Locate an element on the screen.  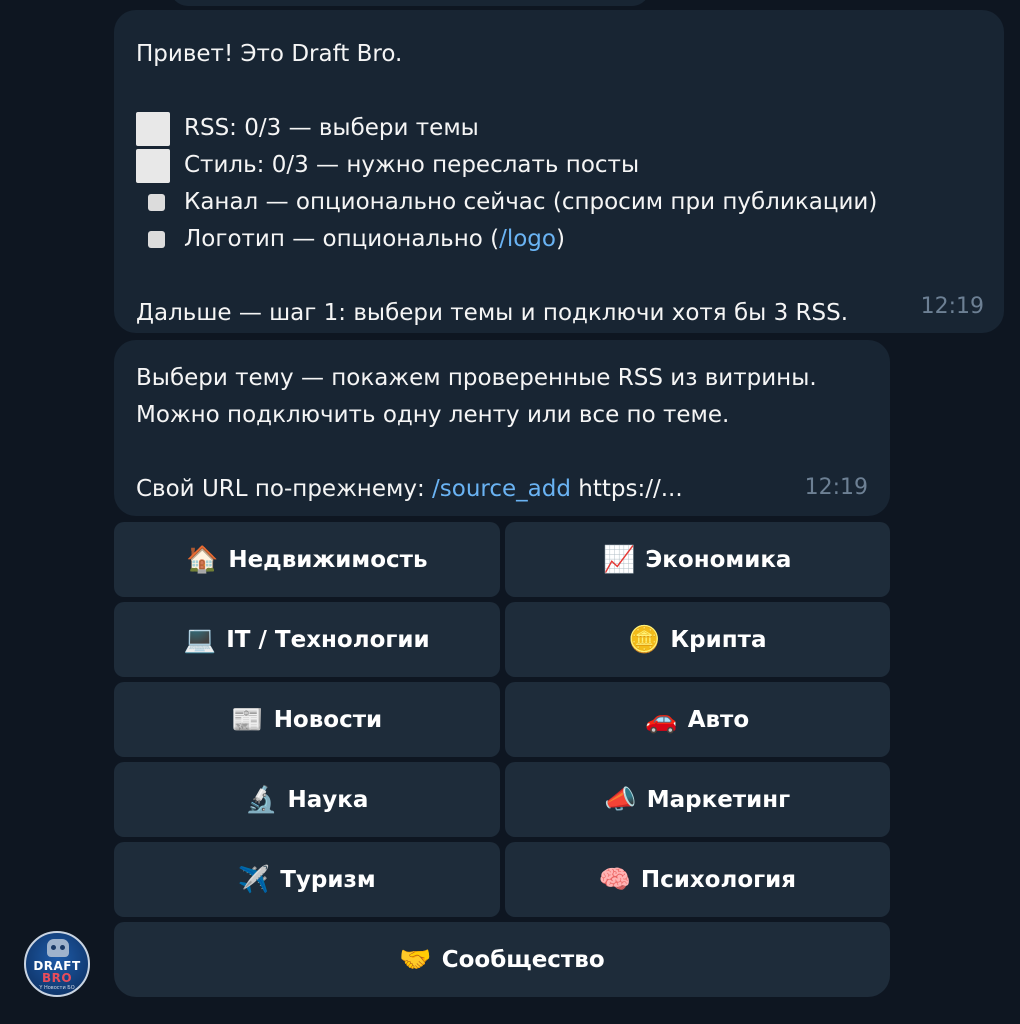
topic-button-auto: 🚗 Авто is located at coordinates (697, 719).